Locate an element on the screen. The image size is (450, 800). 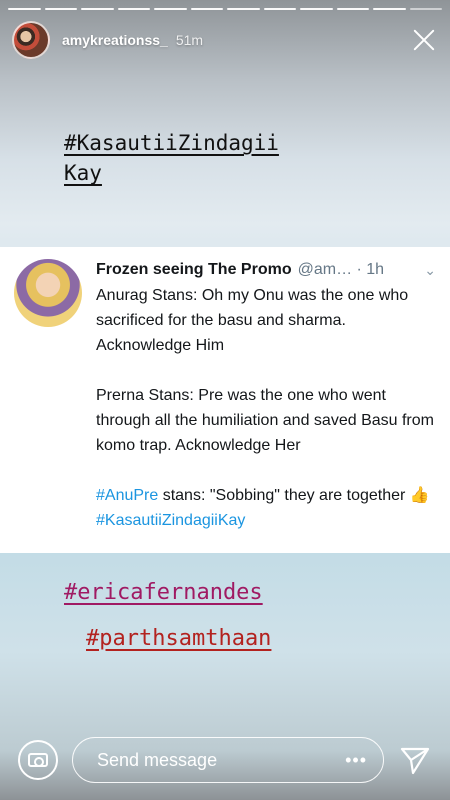
hashtag-line-1: #KasautiiZindagii is located at coordinates (171, 143).